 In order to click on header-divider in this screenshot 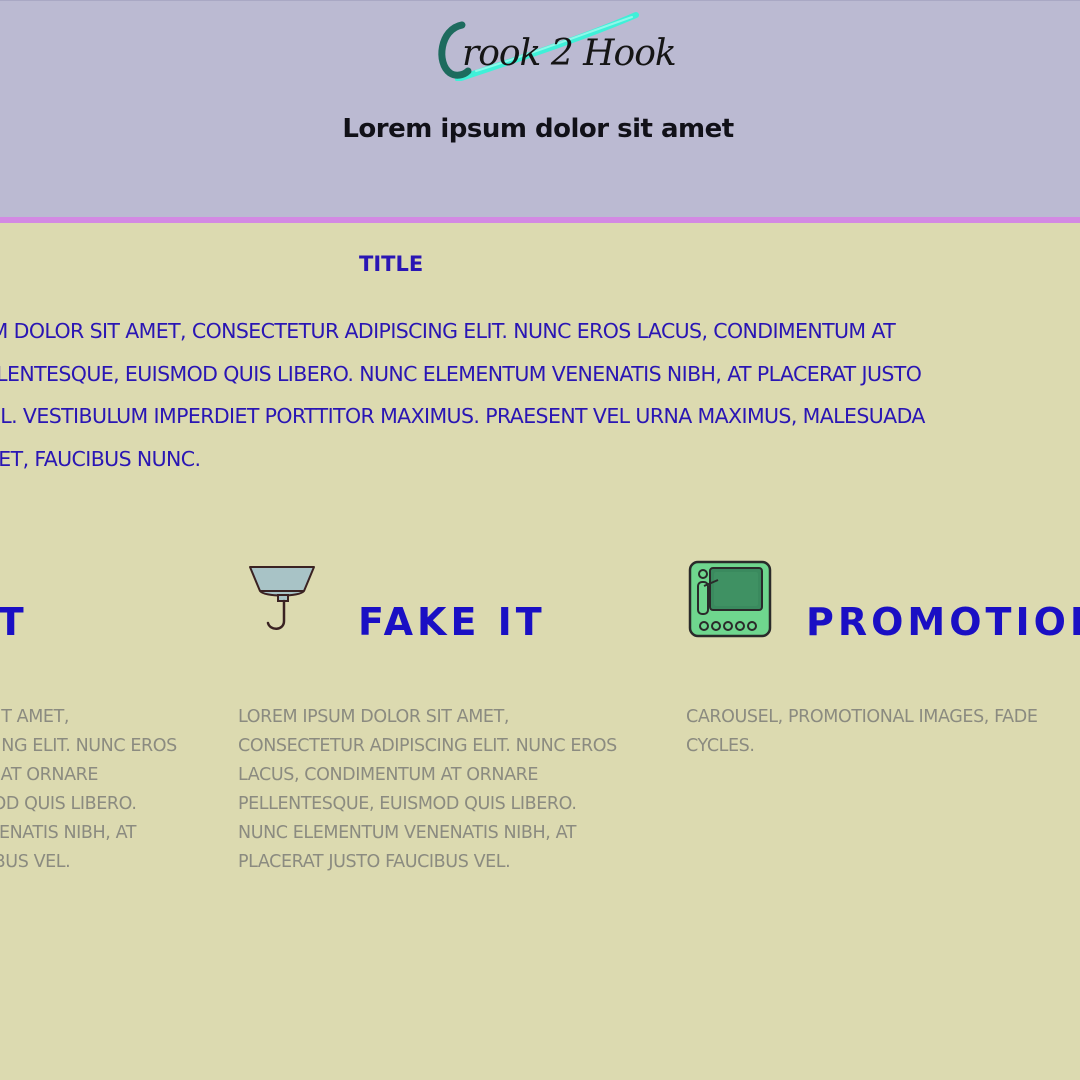, I will do `click(540, 220)`.